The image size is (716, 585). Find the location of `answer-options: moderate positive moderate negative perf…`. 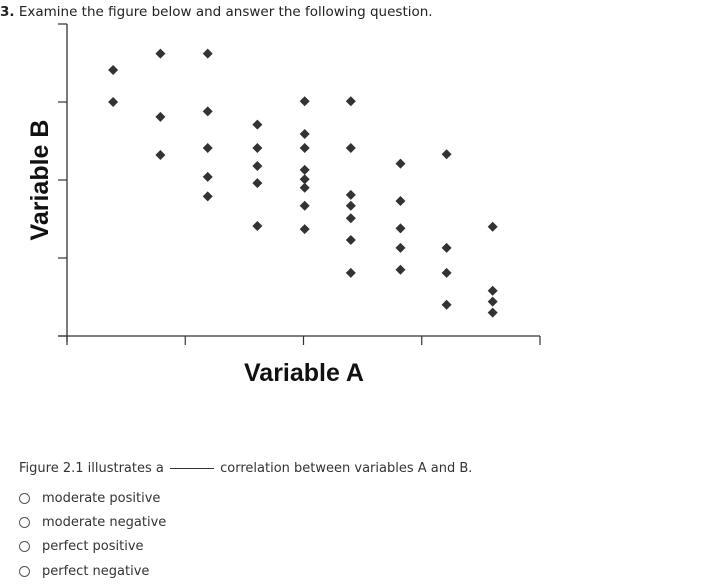

answer-options: moderate positive moderate negative perf… is located at coordinates (92, 534).